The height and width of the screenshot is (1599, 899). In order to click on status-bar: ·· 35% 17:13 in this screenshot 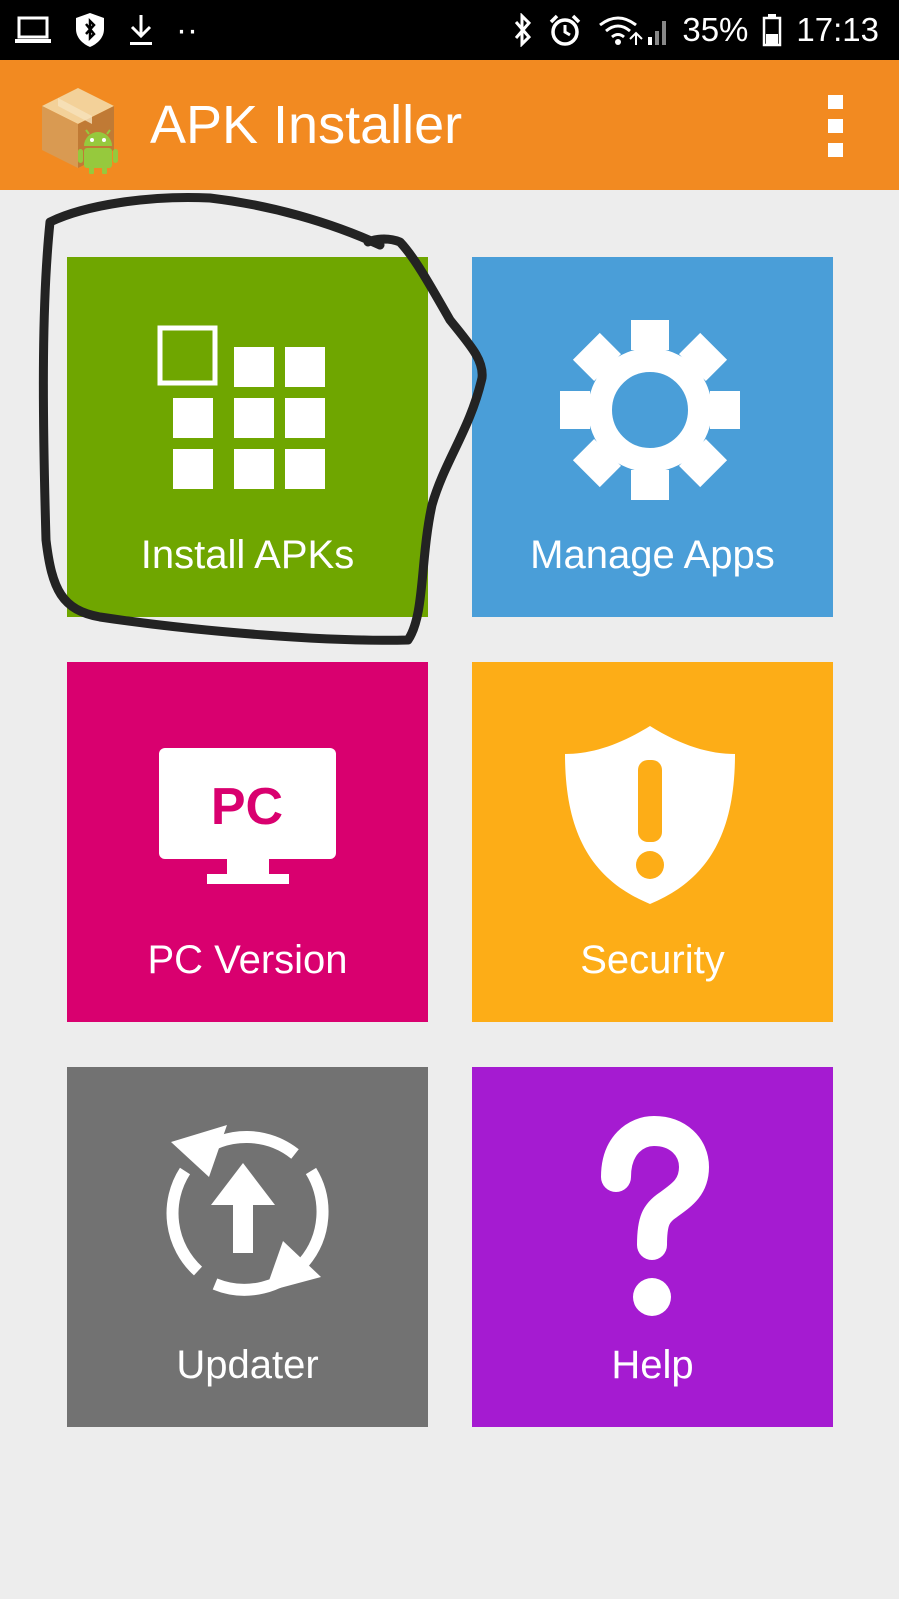, I will do `click(449, 30)`.